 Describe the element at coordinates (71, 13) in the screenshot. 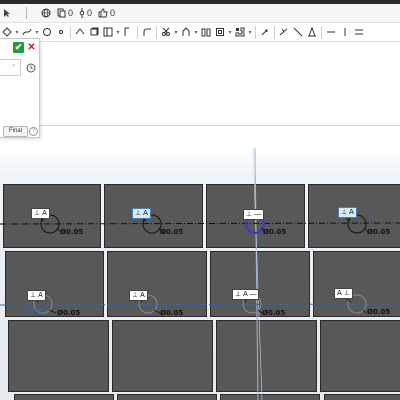

I see `documents-count: 0` at that location.